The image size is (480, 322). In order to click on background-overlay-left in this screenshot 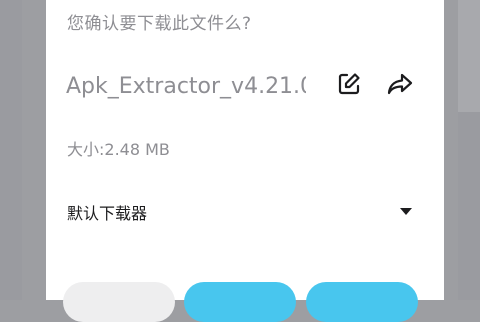, I will do `click(11, 150)`.